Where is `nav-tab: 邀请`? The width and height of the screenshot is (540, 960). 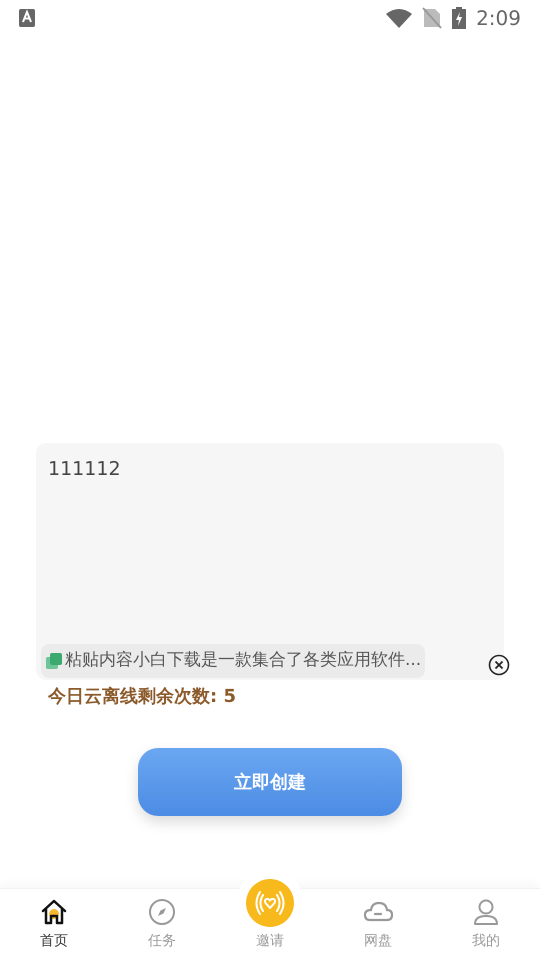
nav-tab: 邀请 is located at coordinates (270, 914).